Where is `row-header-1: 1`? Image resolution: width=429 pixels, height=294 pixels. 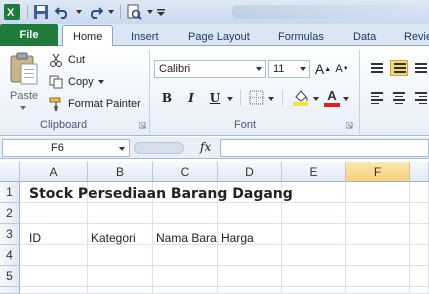
row-header-1: 1 is located at coordinates (10, 192).